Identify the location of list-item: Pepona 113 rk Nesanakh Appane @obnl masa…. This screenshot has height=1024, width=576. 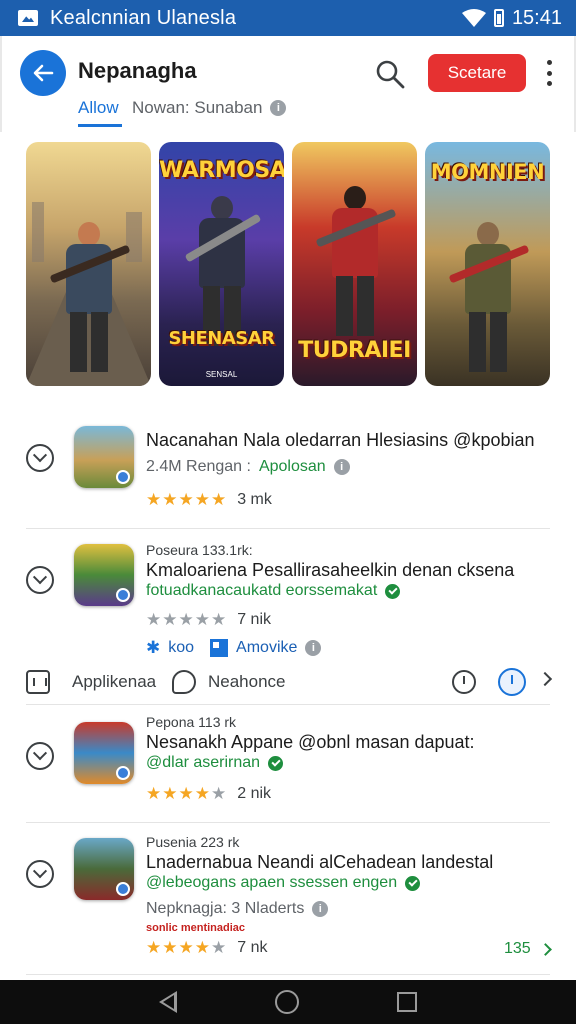
(288, 763).